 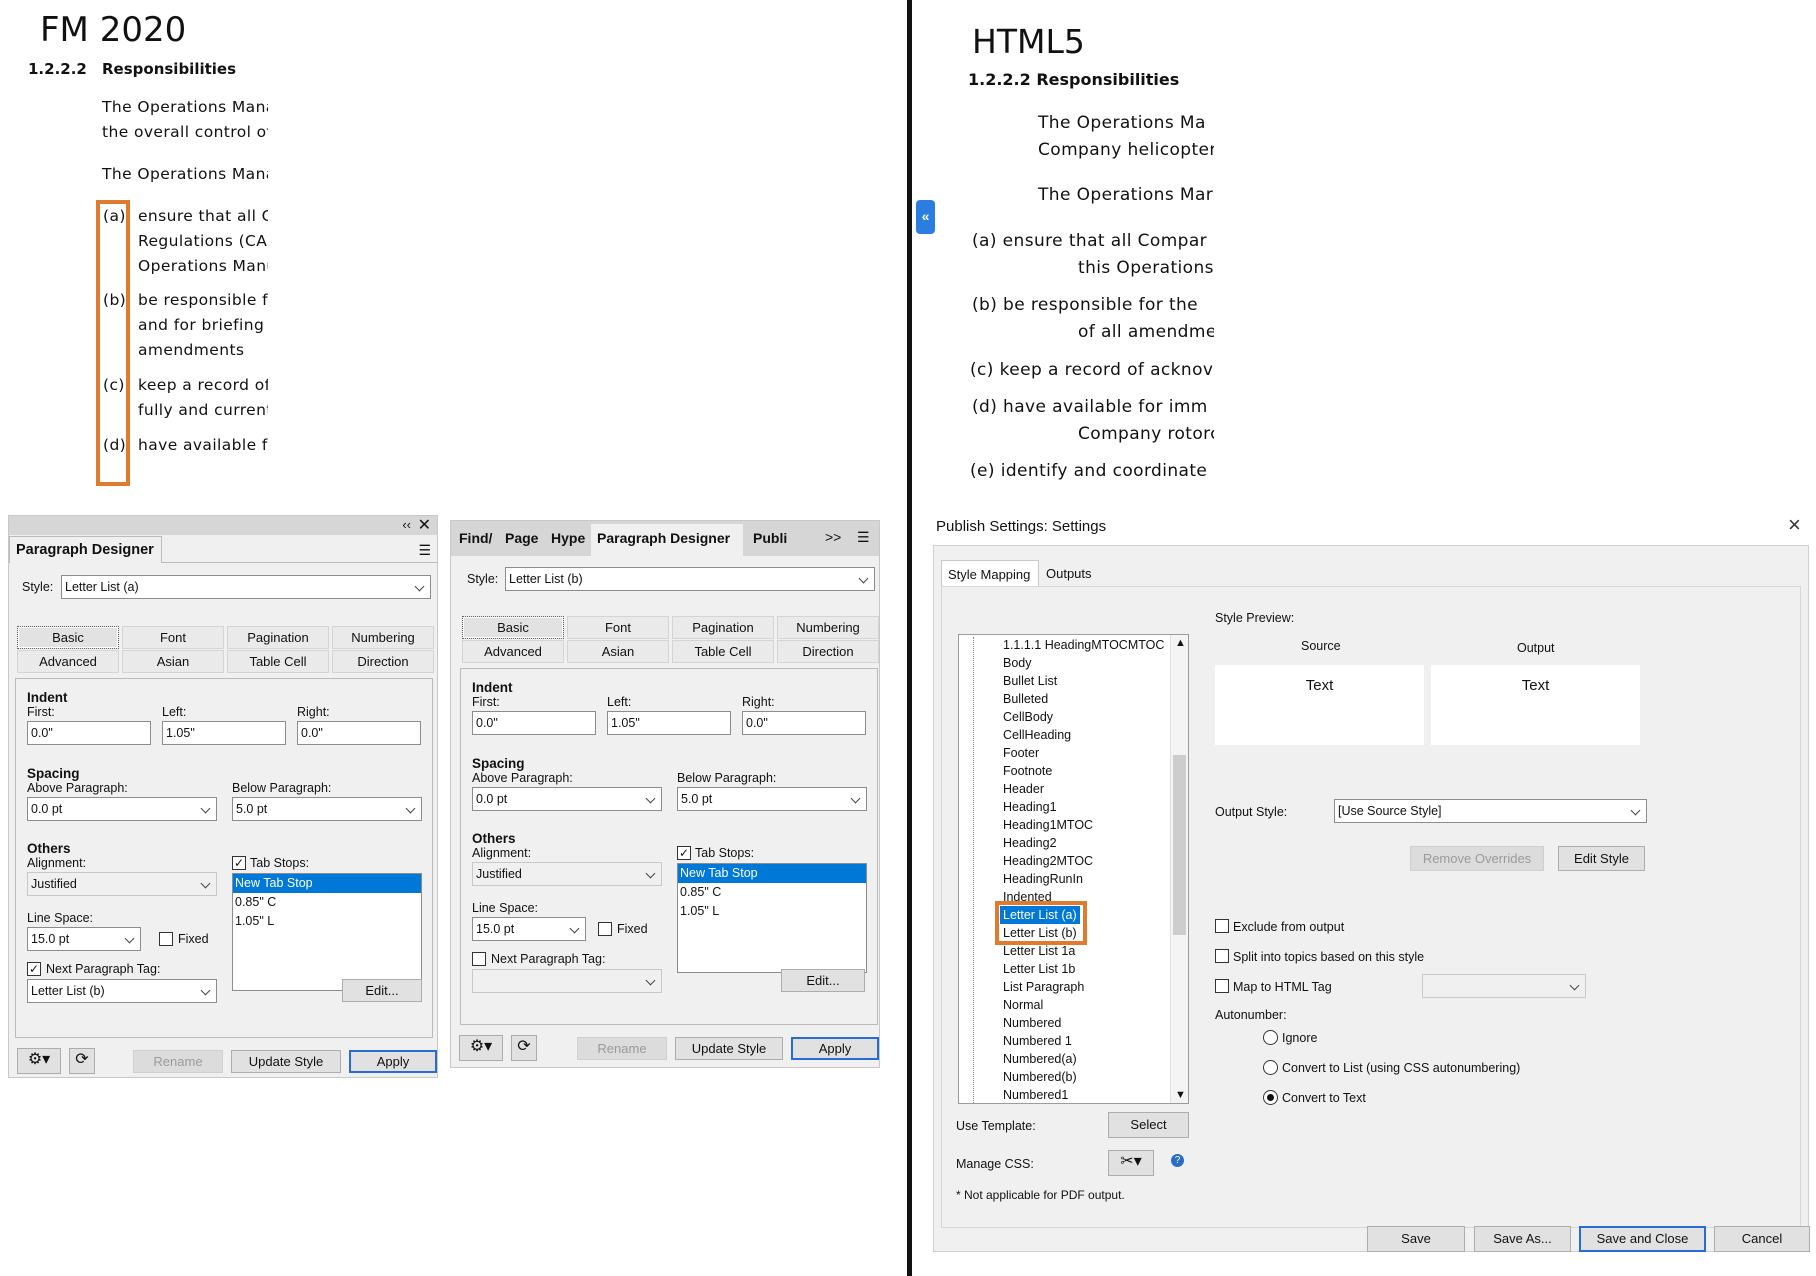 I want to click on output-style-select: [Use Source Style], so click(x=1490, y=811).